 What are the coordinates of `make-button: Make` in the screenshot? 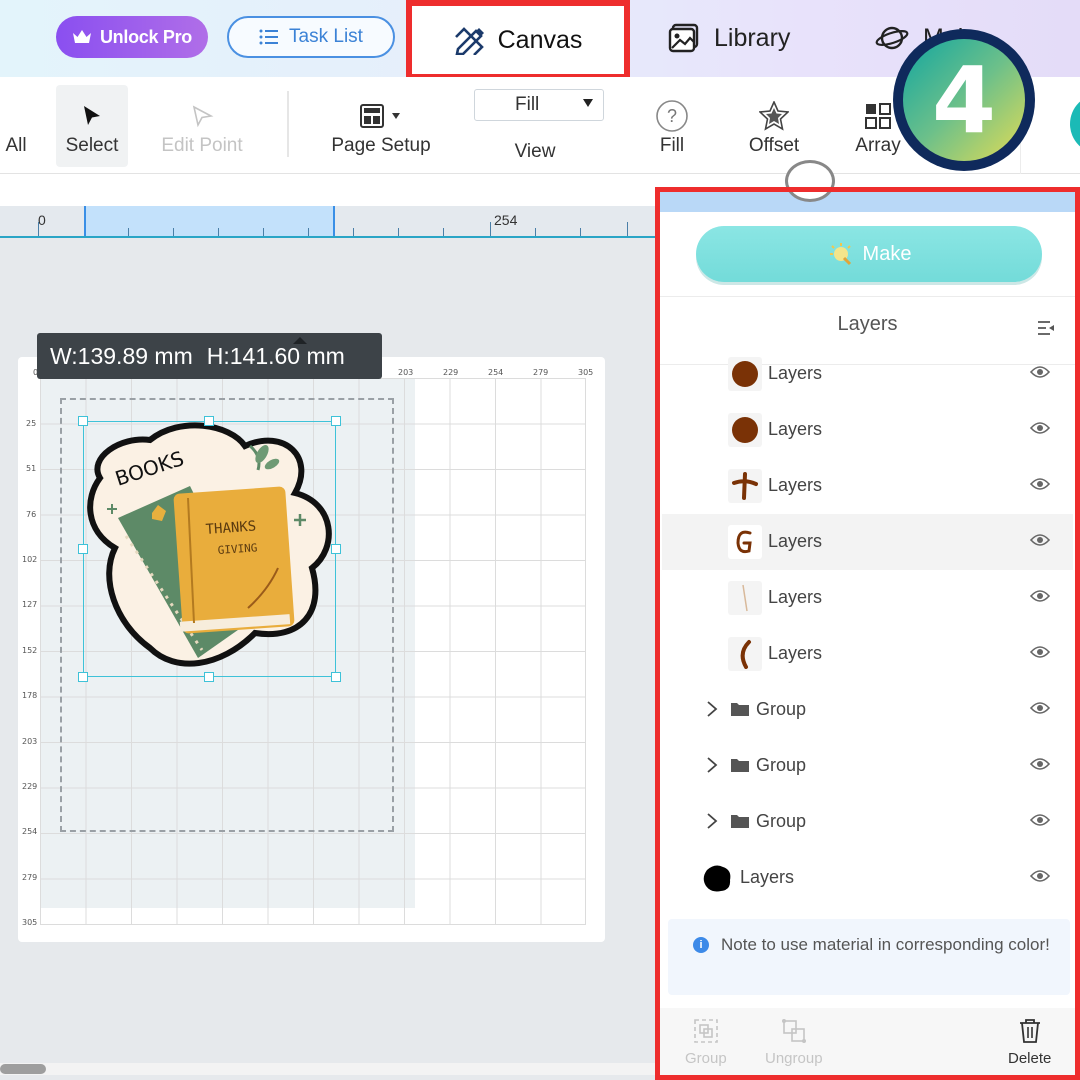 It's located at (869, 254).